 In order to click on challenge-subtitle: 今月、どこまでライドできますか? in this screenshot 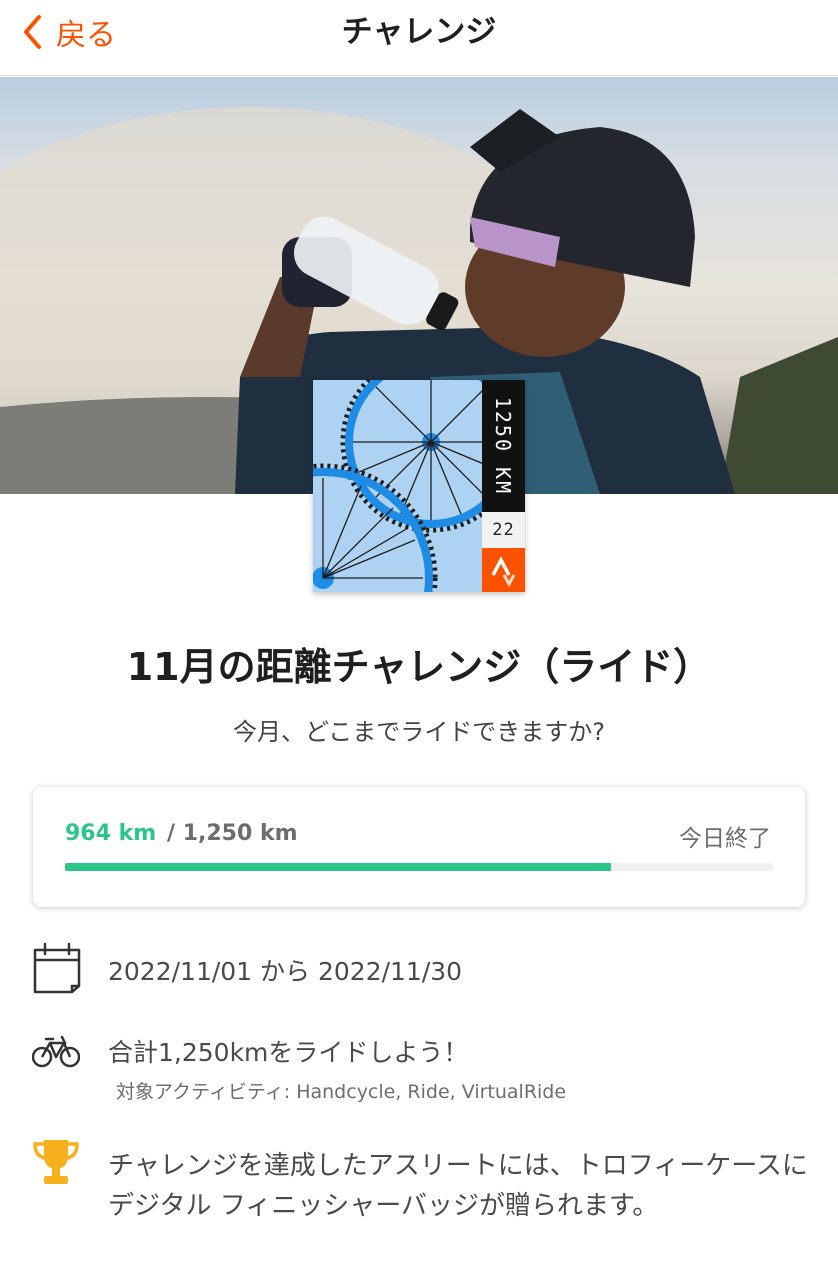, I will do `click(419, 732)`.